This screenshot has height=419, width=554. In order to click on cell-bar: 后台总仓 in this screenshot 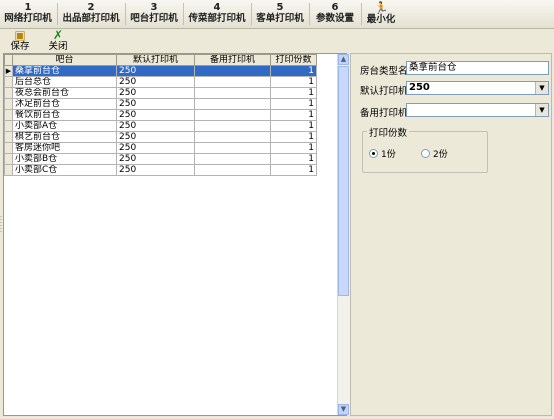, I will do `click(64, 82)`.